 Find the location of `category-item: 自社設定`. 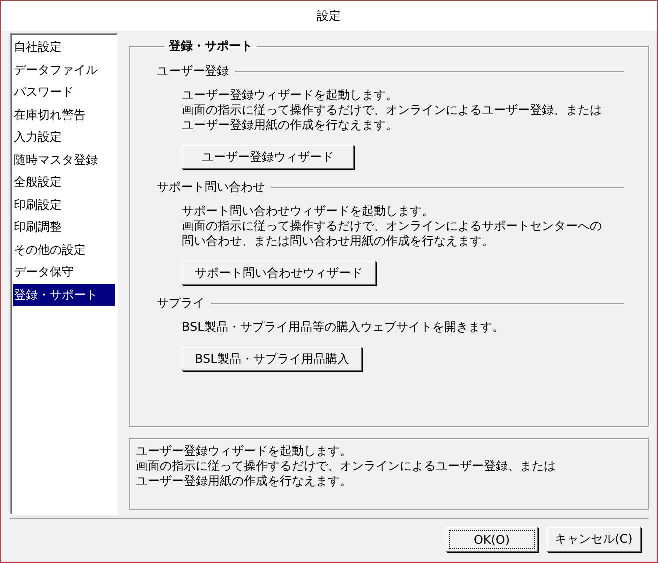

category-item: 自社設定 is located at coordinates (64, 47).